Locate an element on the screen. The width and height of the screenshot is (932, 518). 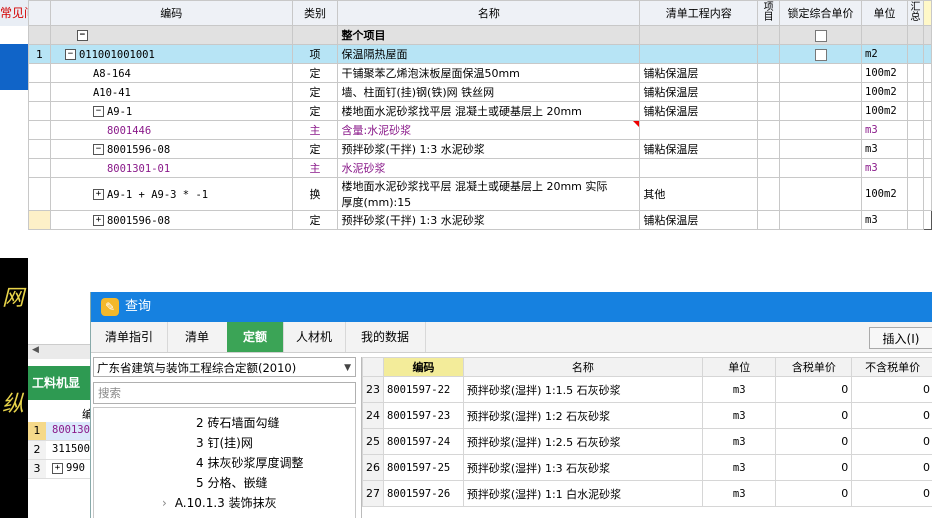
tree-item-label: 4 抹灰砂浆厚度调整 is located at coordinates (250, 463).